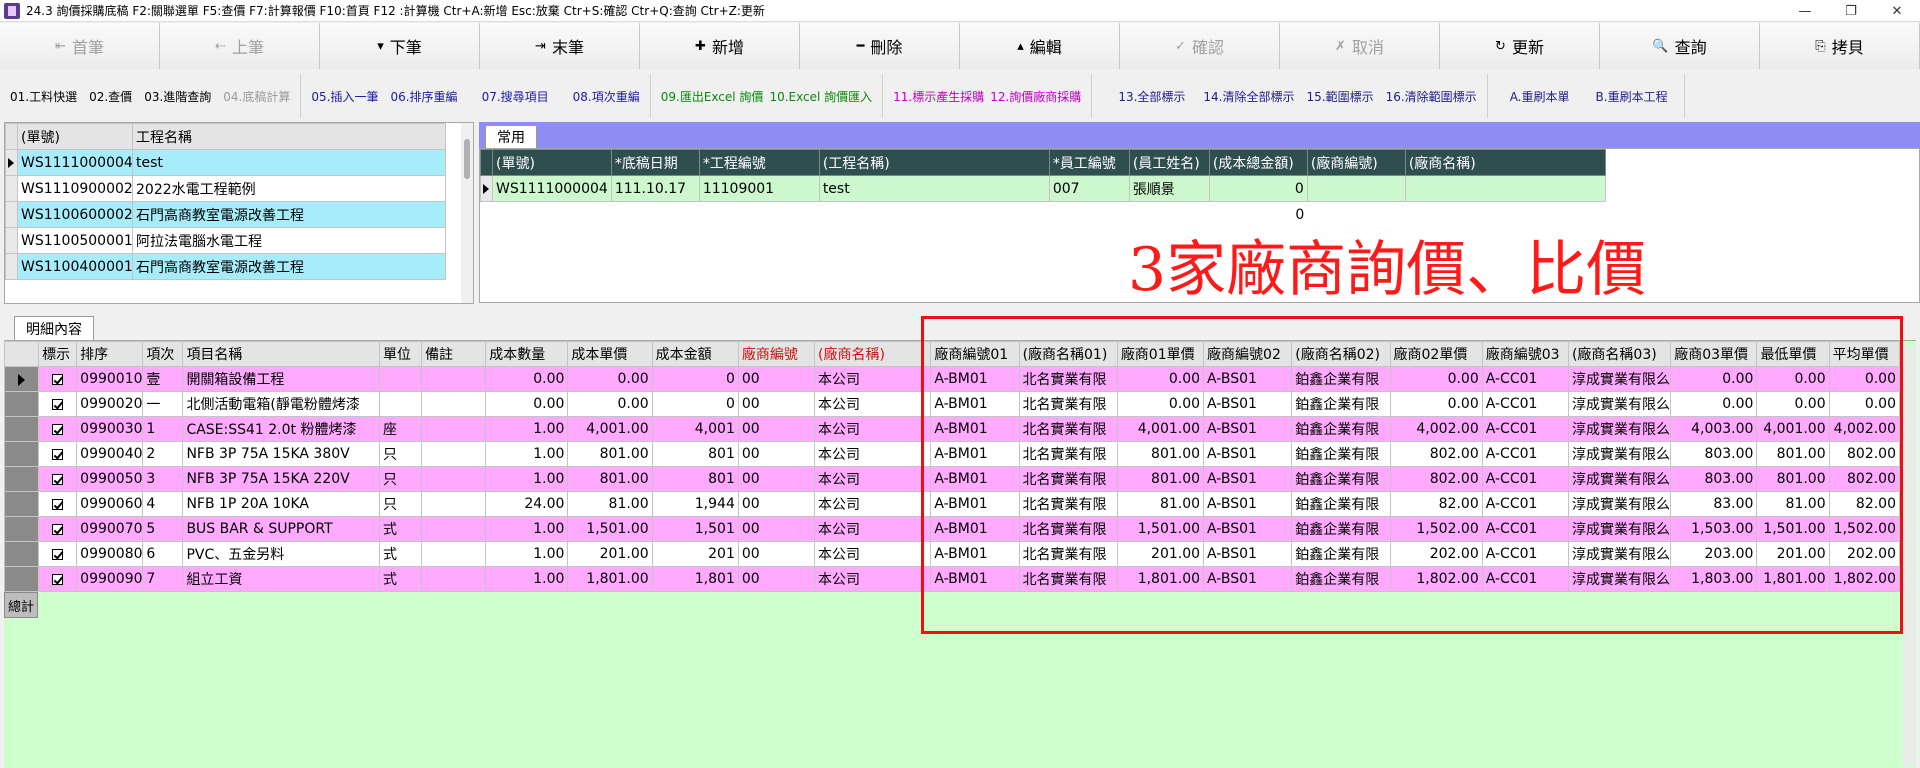 The image size is (1920, 768). What do you see at coordinates (880, 46) in the screenshot?
I see `delete-button: ━ 刪除` at bounding box center [880, 46].